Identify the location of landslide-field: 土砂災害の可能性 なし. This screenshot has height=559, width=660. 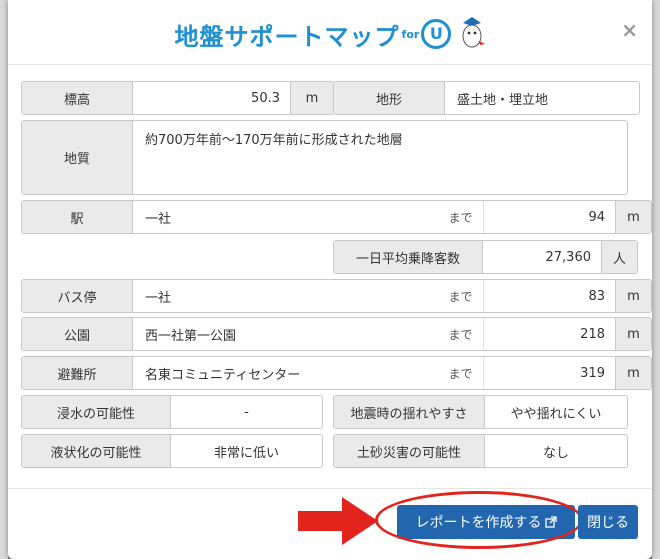
(480, 451).